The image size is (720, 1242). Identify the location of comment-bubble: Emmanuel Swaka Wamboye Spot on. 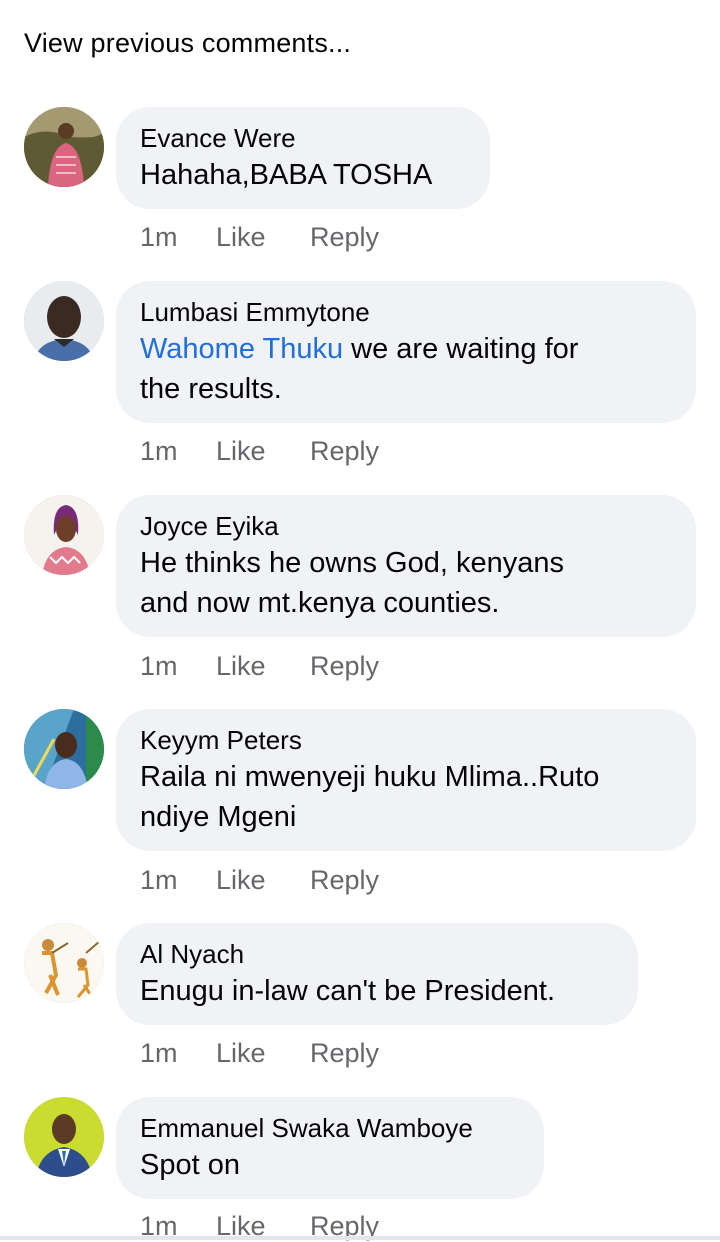
(330, 1148).